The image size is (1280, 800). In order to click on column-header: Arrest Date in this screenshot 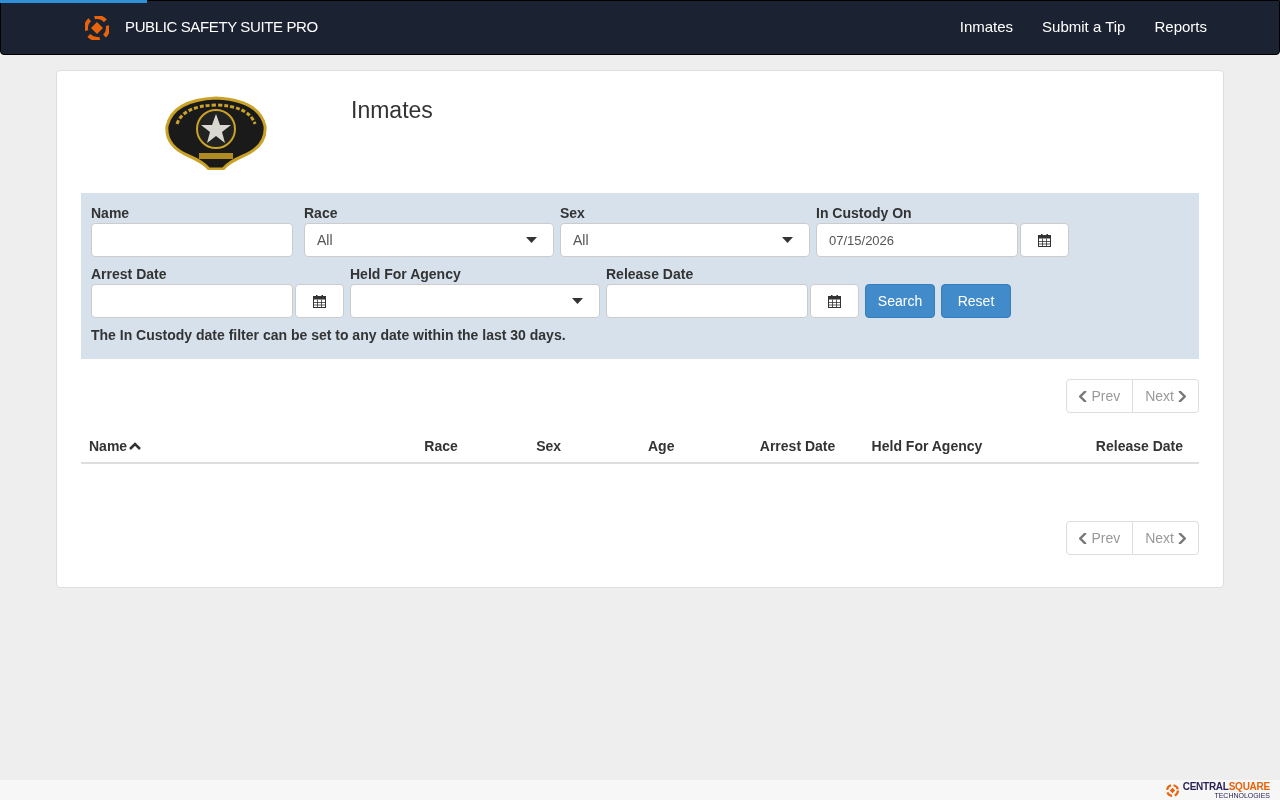, I will do `click(797, 446)`.